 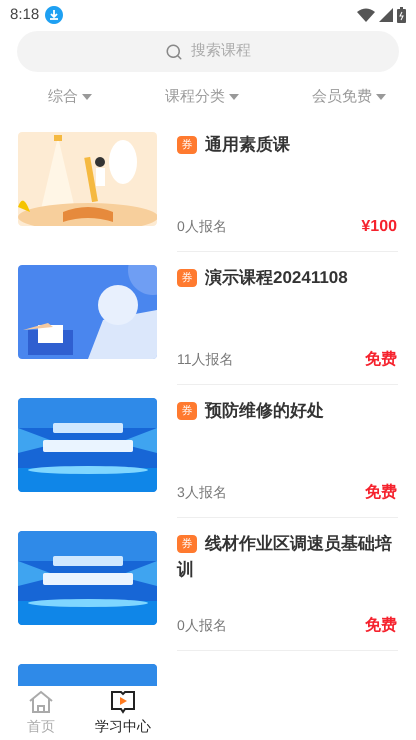 I want to click on download-icon, so click(x=54, y=15).